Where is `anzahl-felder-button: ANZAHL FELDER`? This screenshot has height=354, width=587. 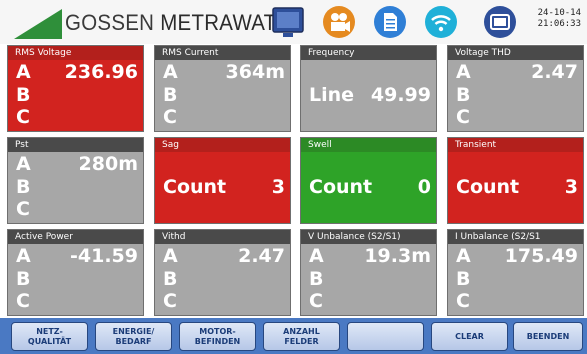
anzahl-felder-button: ANZAHL FELDER is located at coordinates (301, 336).